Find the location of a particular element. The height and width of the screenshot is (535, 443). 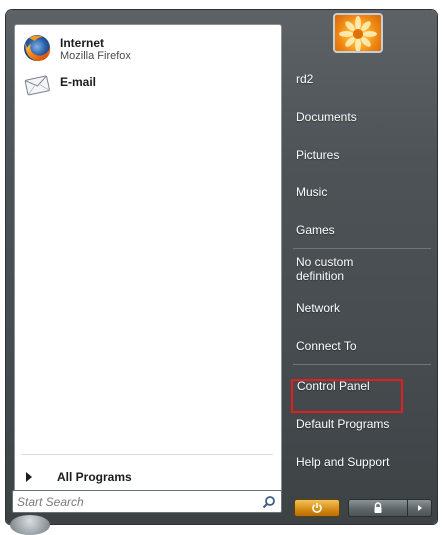

right-item-control-panel: Control Panel is located at coordinates (363, 386).